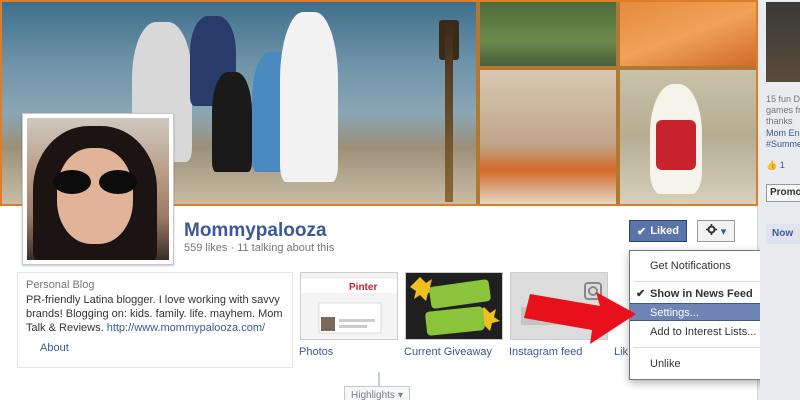 This screenshot has height=400, width=800. What do you see at coordinates (783, 133) in the screenshot?
I see `sidebar-link: Mom End` at bounding box center [783, 133].